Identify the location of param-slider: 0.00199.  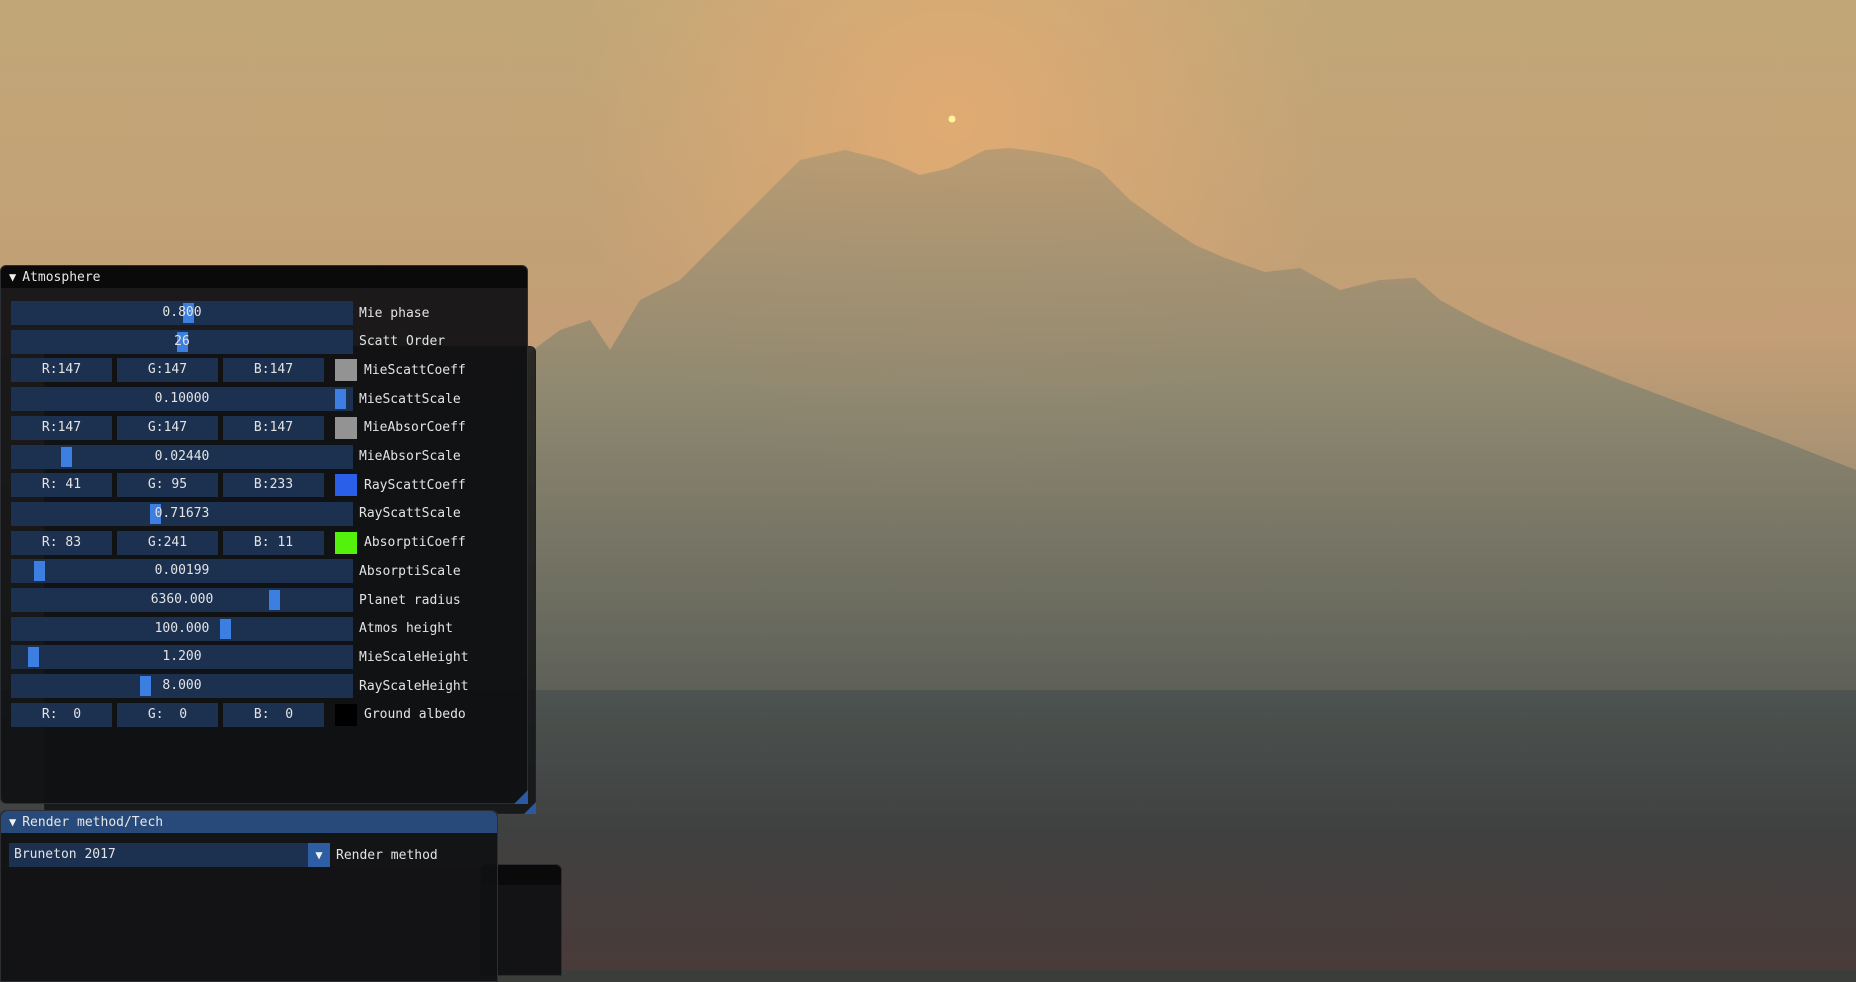
(182, 571).